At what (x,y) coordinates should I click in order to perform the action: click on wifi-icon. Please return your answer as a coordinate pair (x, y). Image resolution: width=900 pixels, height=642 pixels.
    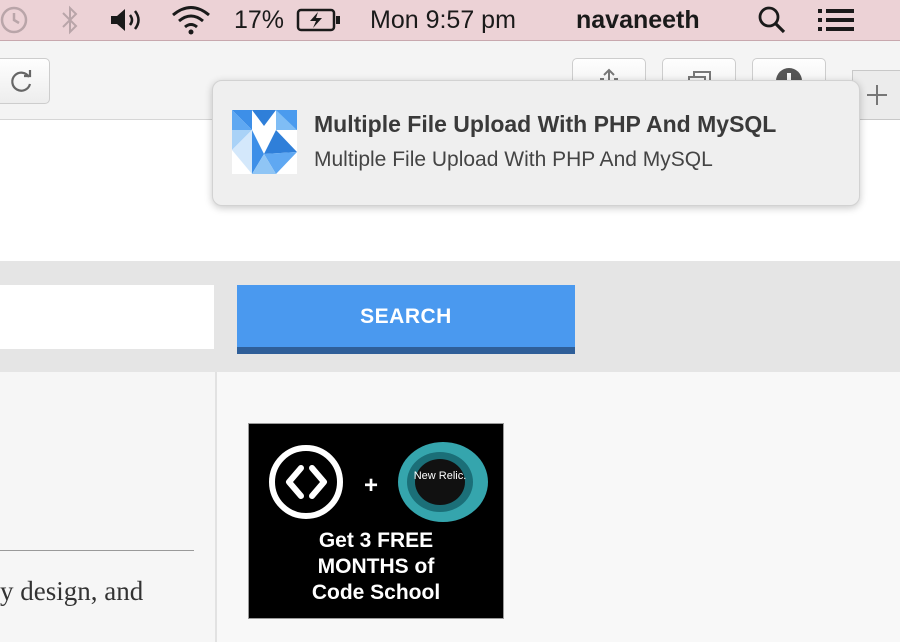
    Looking at the image, I should click on (191, 20).